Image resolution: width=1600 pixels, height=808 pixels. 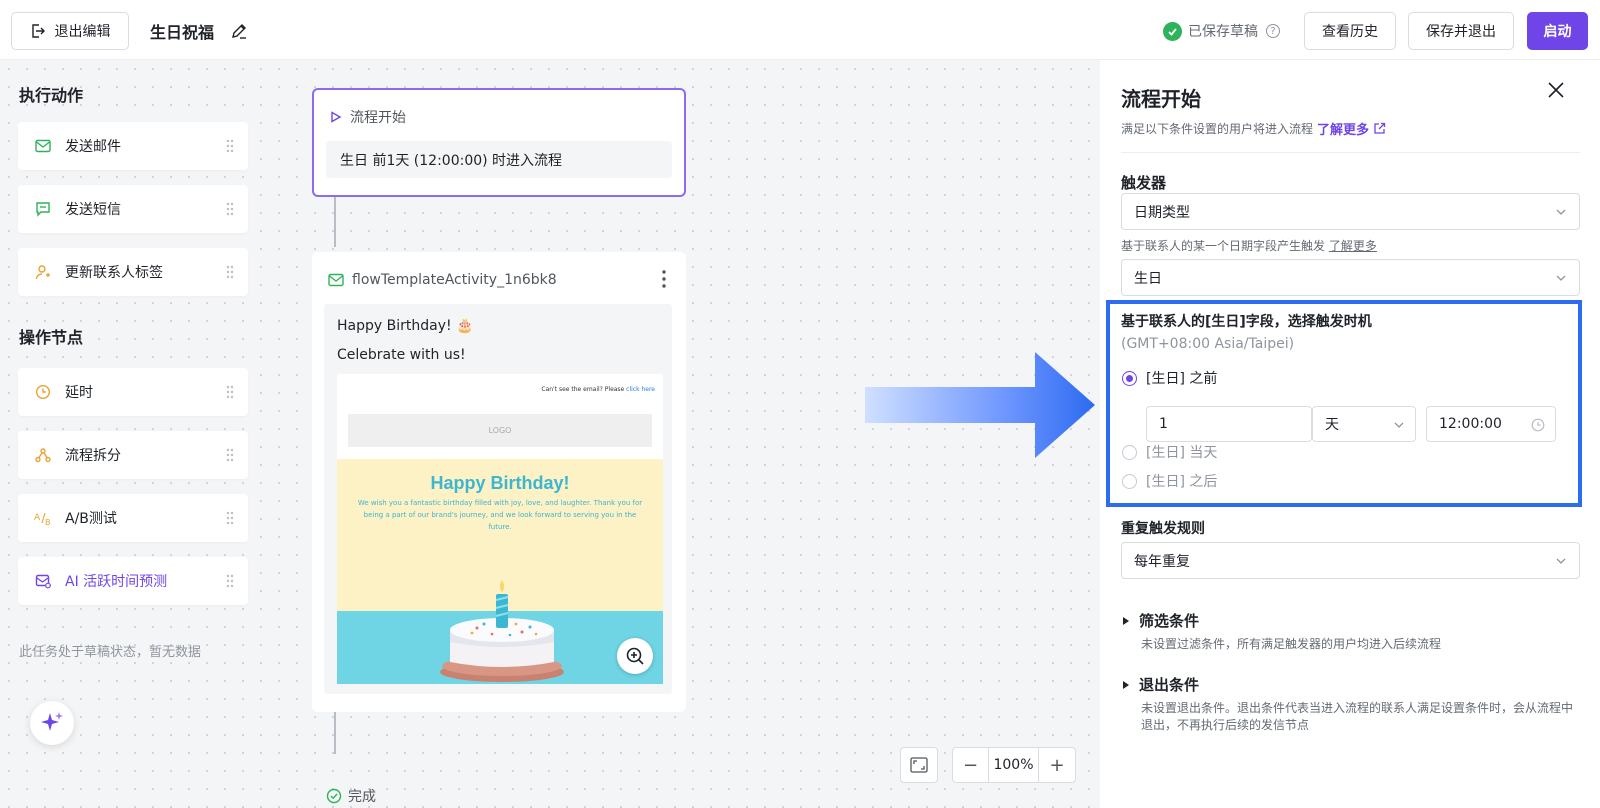 What do you see at coordinates (598, 389) in the screenshot?
I see `preview-top-text: Can't see the email? Please click here` at bounding box center [598, 389].